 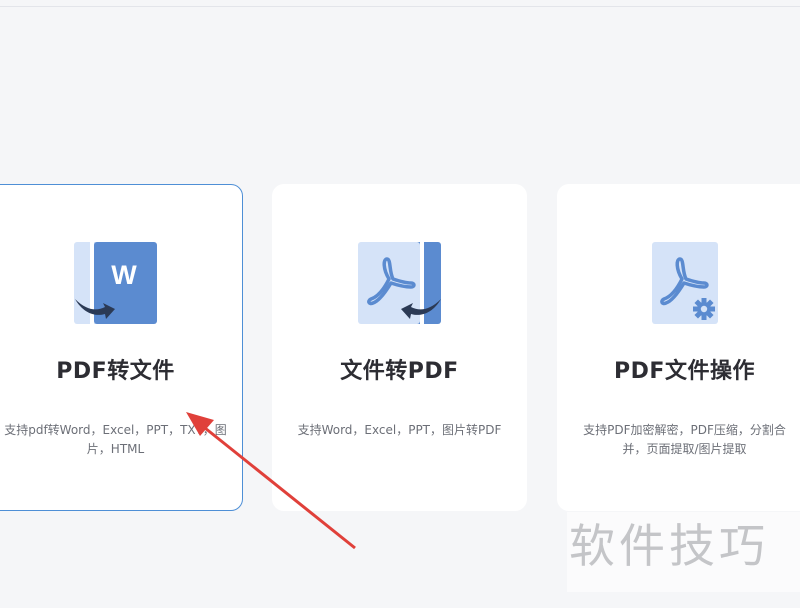 I want to click on pdf-operations-icon, so click(x=685, y=284).